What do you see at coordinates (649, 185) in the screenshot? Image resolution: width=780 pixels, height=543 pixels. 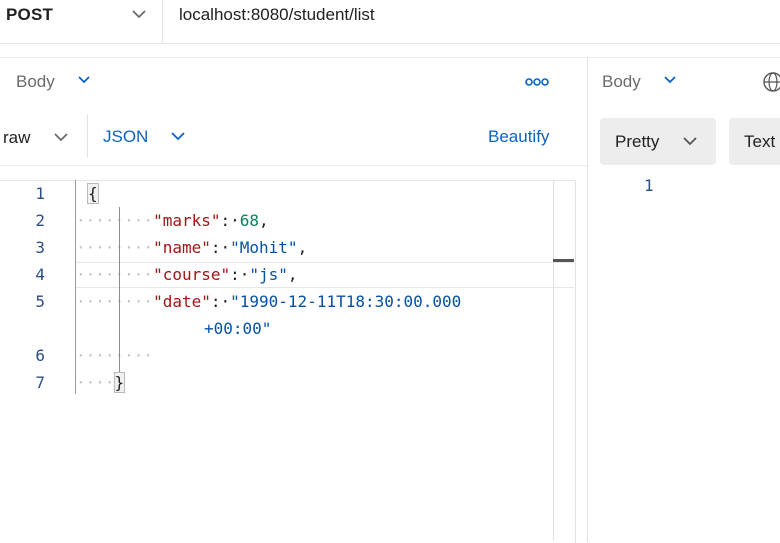 I see `response-line-number: 1` at bounding box center [649, 185].